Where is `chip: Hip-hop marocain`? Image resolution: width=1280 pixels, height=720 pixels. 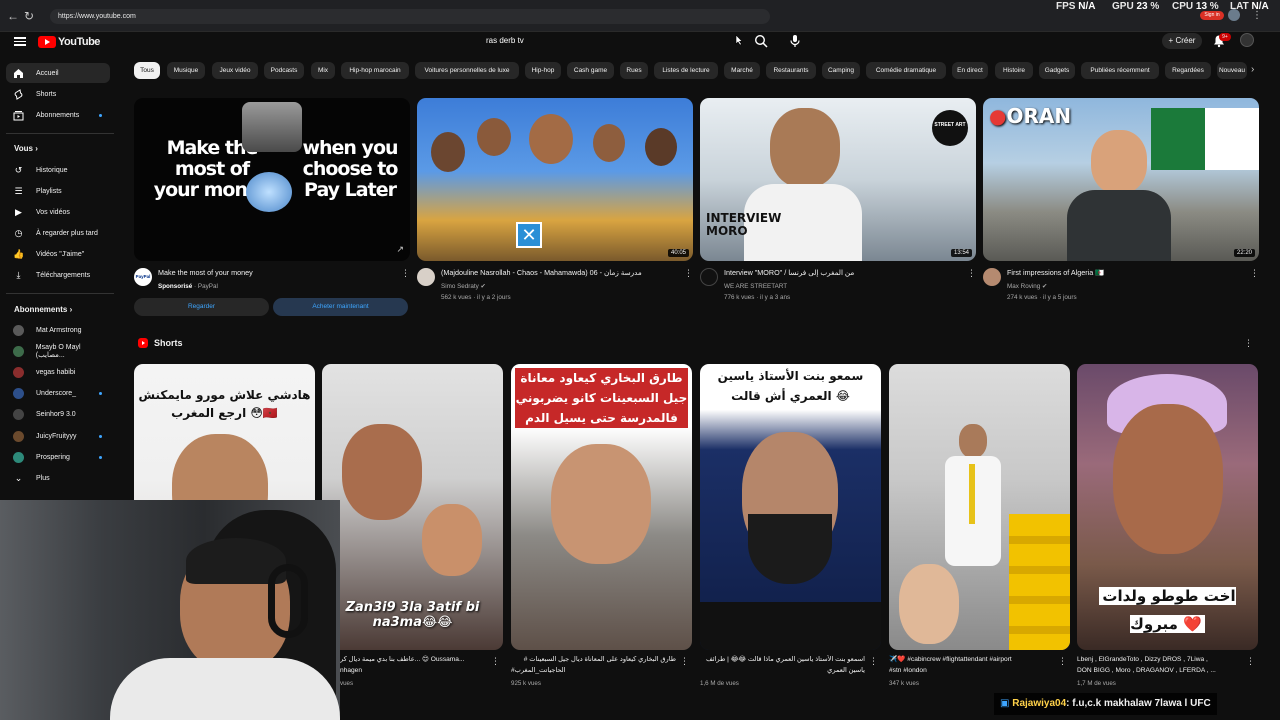
chip: Hip-hop marocain is located at coordinates (375, 70).